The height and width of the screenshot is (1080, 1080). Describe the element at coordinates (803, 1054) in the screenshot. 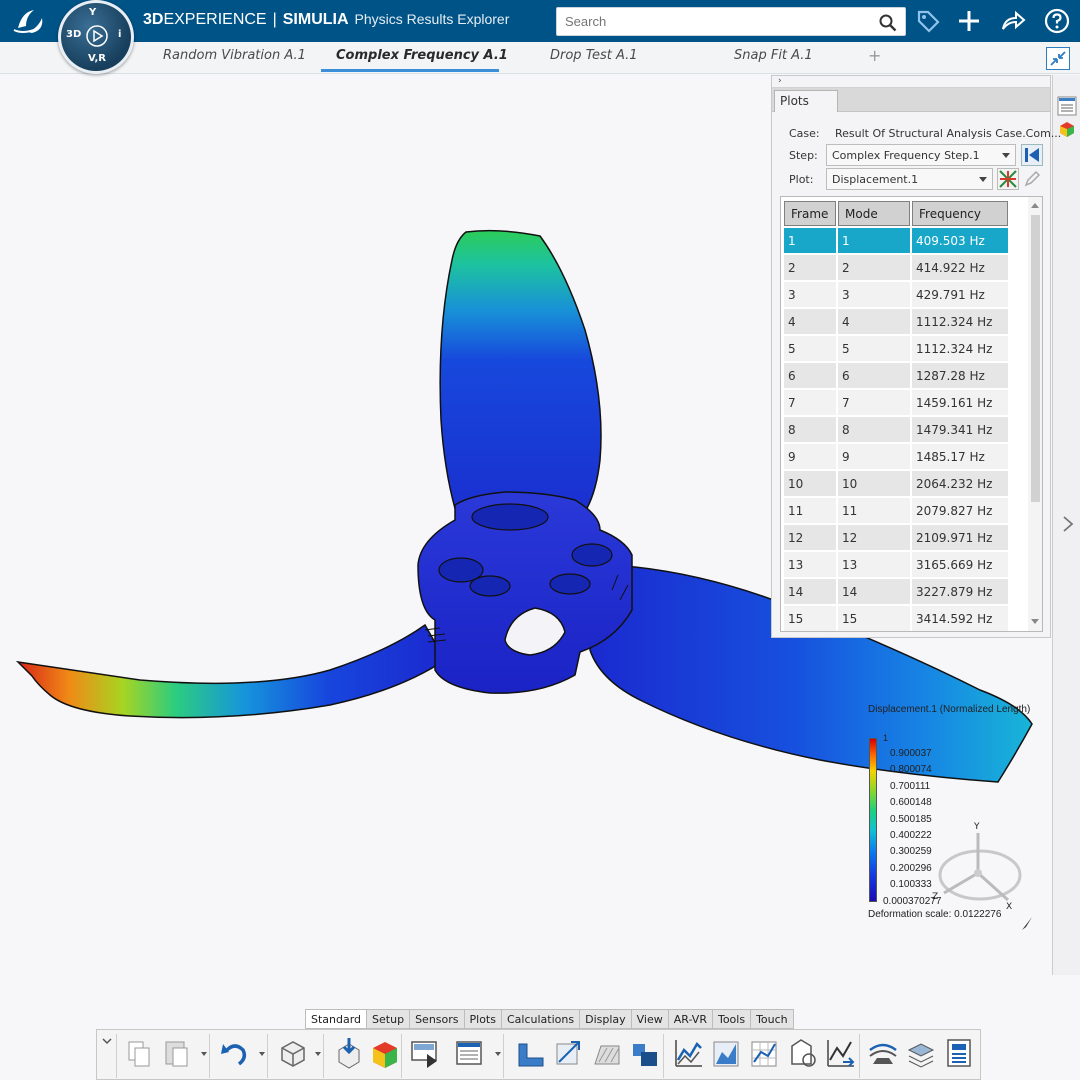

I see `probe-icon` at that location.